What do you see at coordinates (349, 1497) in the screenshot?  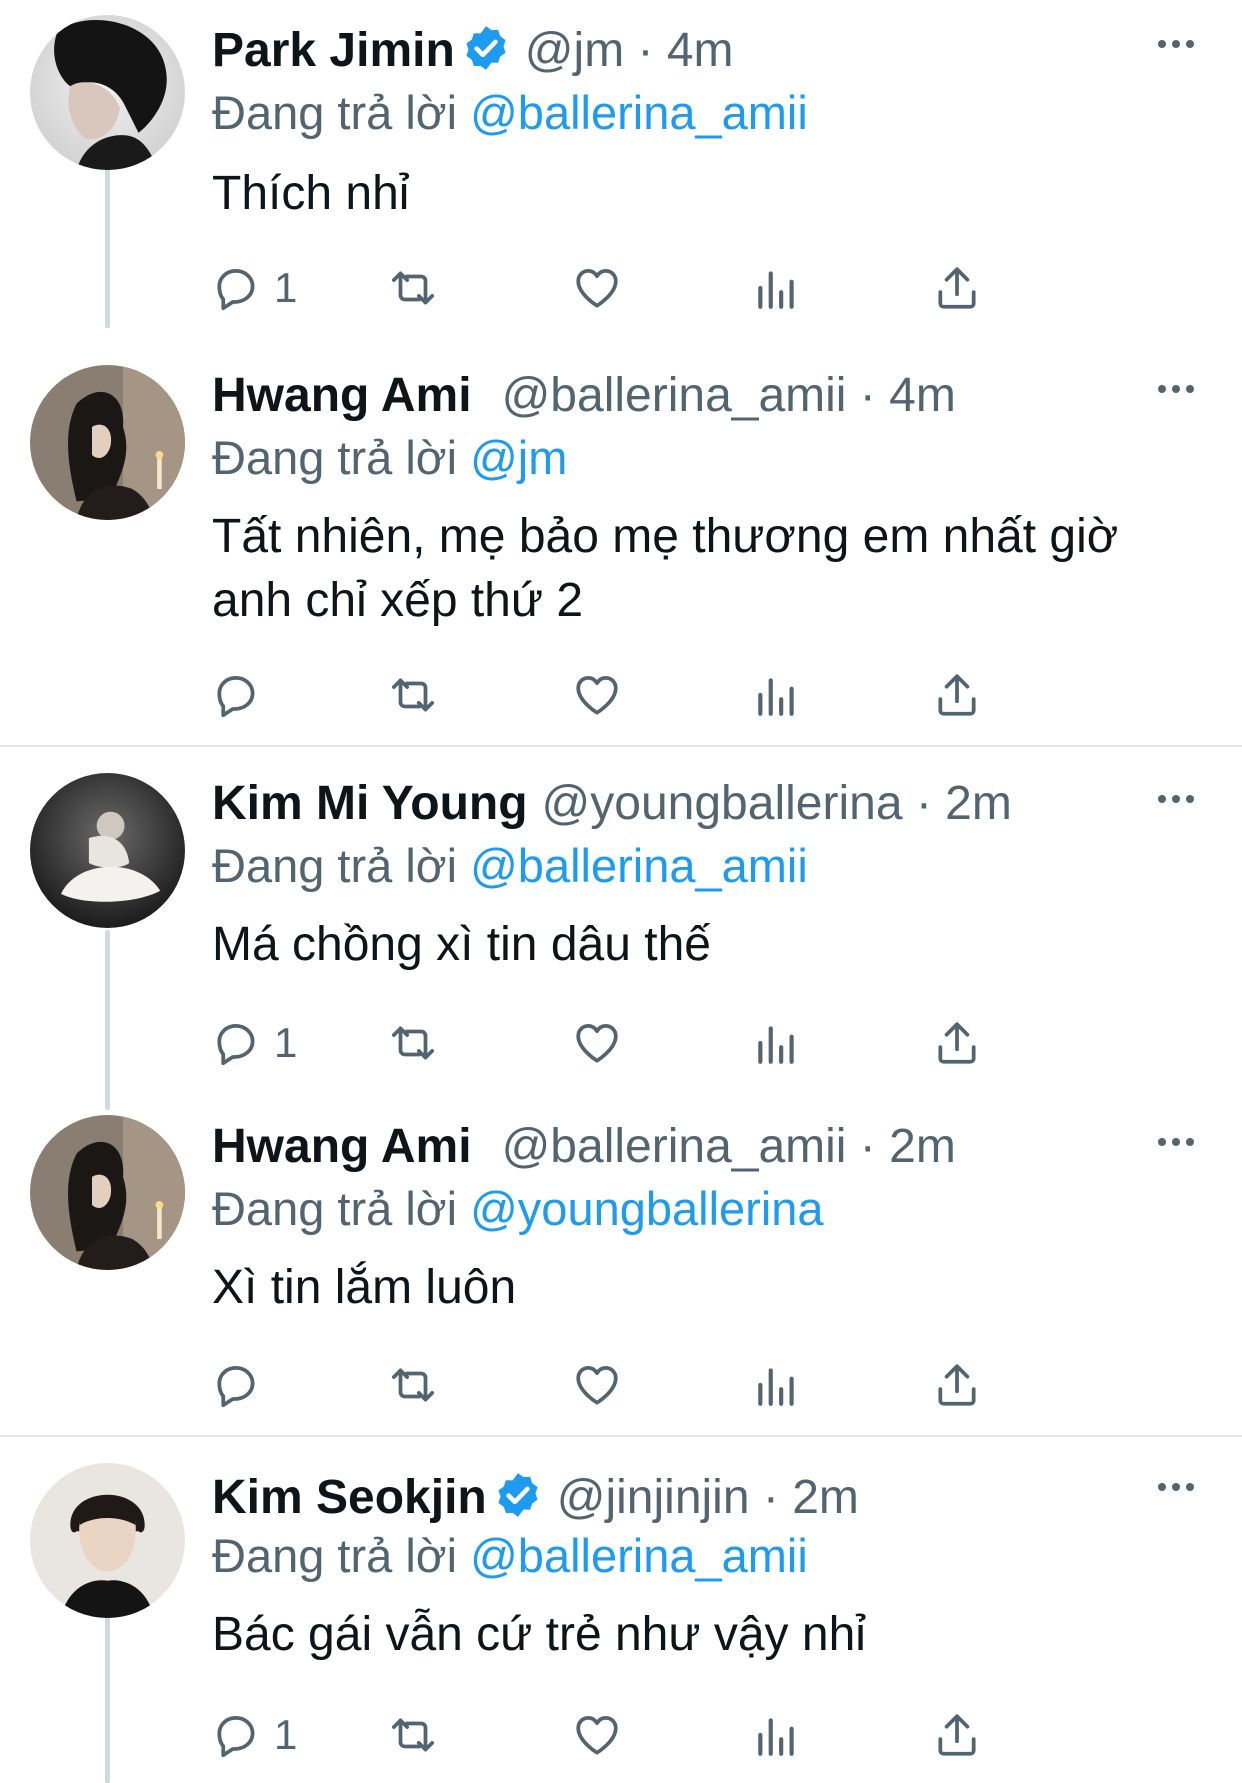 I see `author-name: Kim Seokjin` at bounding box center [349, 1497].